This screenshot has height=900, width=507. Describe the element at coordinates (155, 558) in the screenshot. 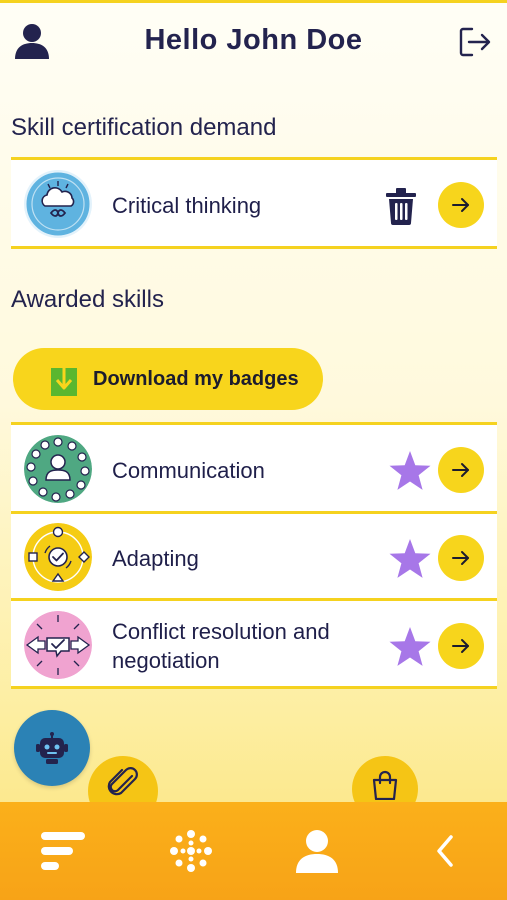

I see `skill-label: Adapting` at that location.